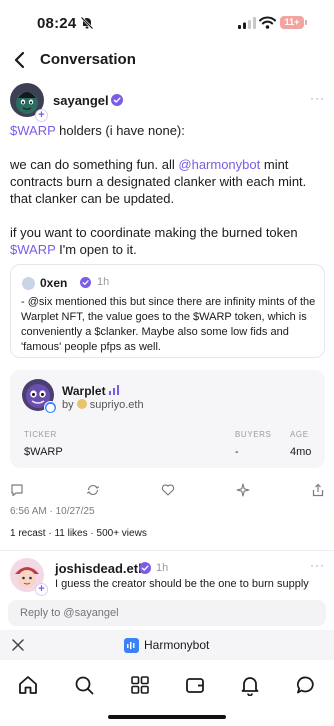  Describe the element at coordinates (18, 645) in the screenshot. I see `close-icon` at that location.